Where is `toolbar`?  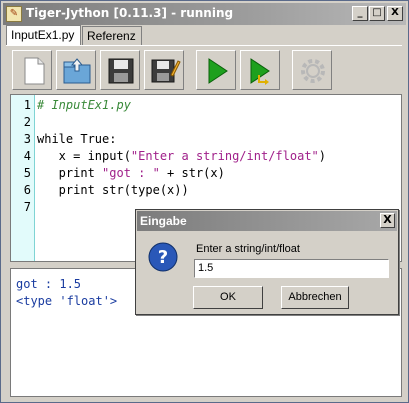 toolbar is located at coordinates (204, 69).